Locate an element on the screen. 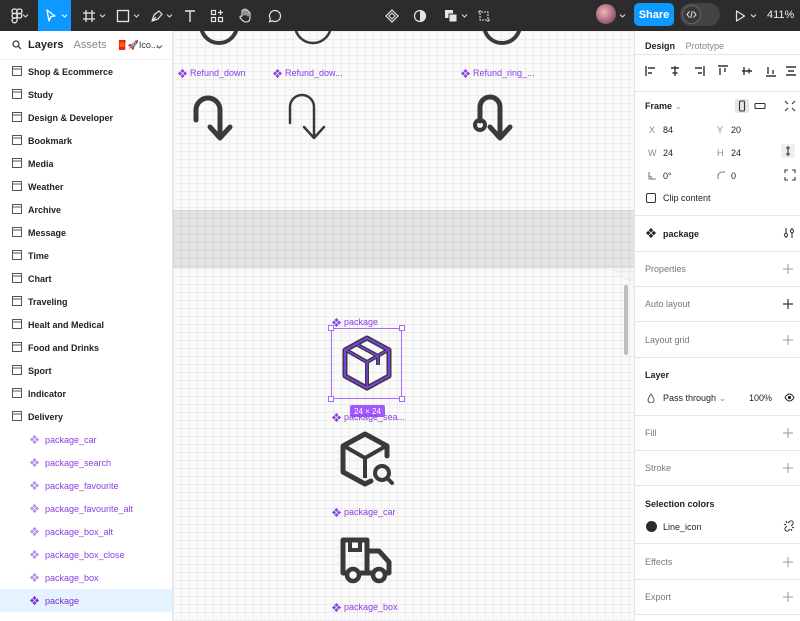 The image size is (800, 621). component-tool-button is located at coordinates (392, 15).